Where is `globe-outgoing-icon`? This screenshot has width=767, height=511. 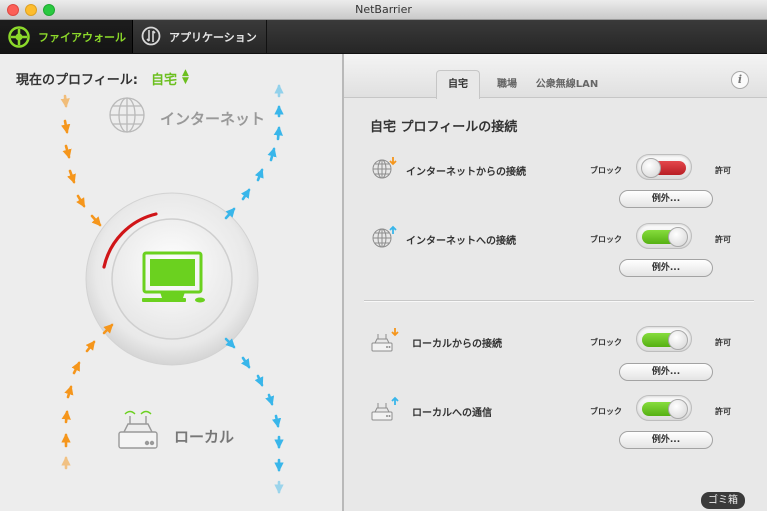 globe-outgoing-icon is located at coordinates (384, 236).